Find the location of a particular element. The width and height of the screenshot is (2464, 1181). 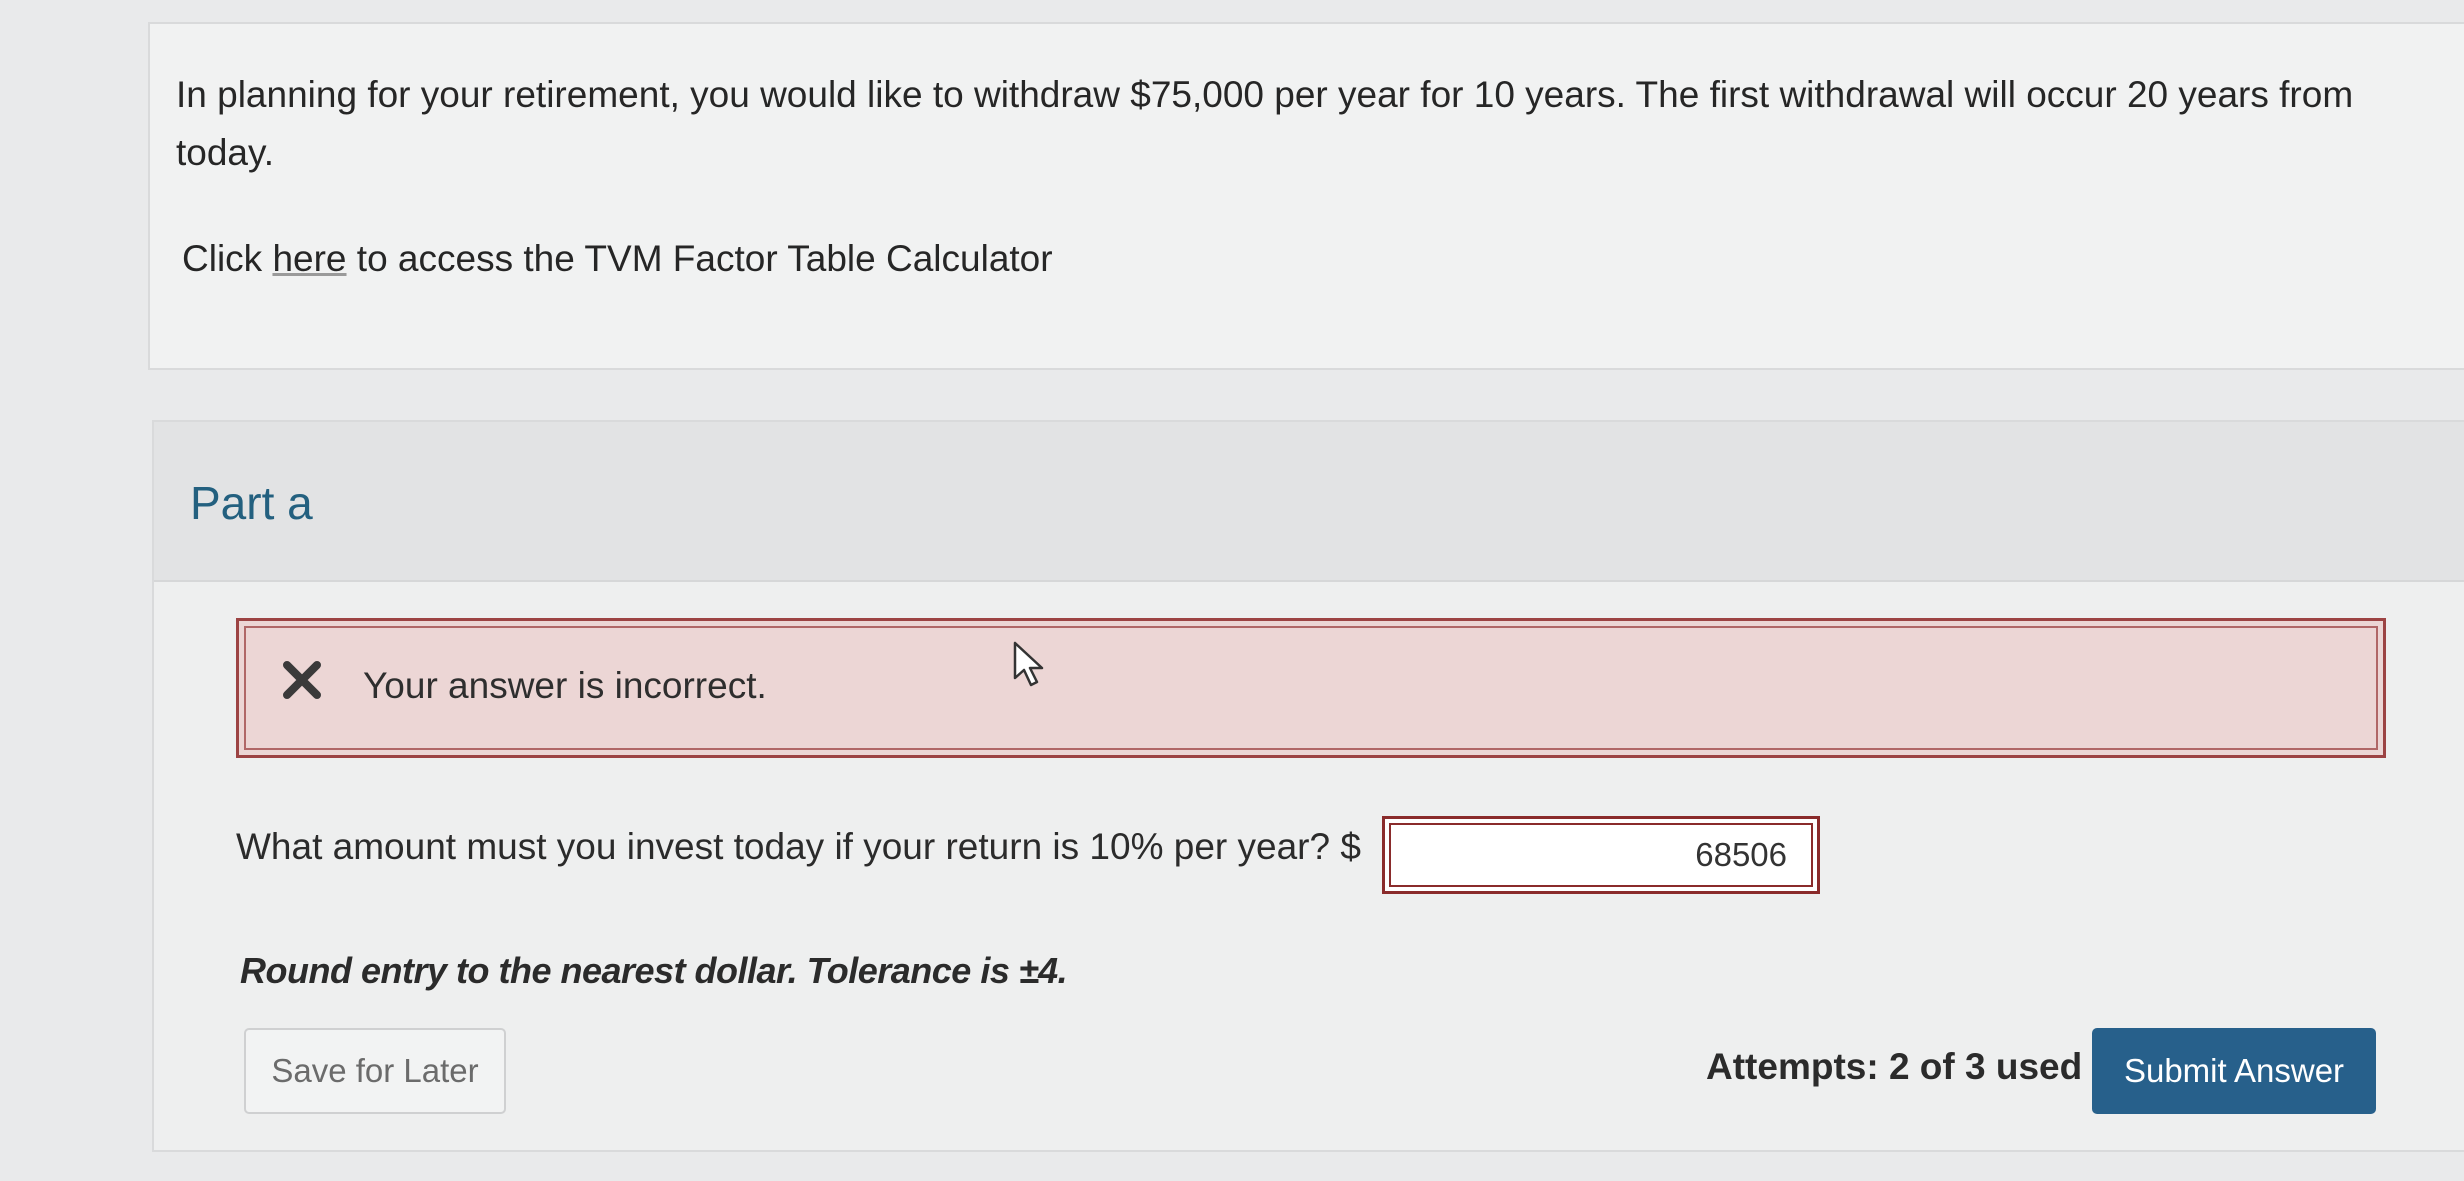

part-title: Part a is located at coordinates (251, 503).